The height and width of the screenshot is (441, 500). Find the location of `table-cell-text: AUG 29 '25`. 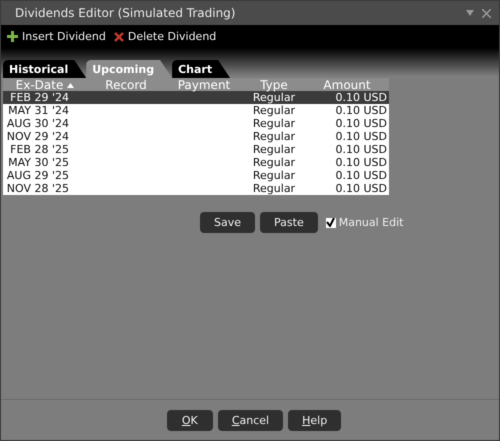

table-cell-text: AUG 29 '25 is located at coordinates (38, 175).